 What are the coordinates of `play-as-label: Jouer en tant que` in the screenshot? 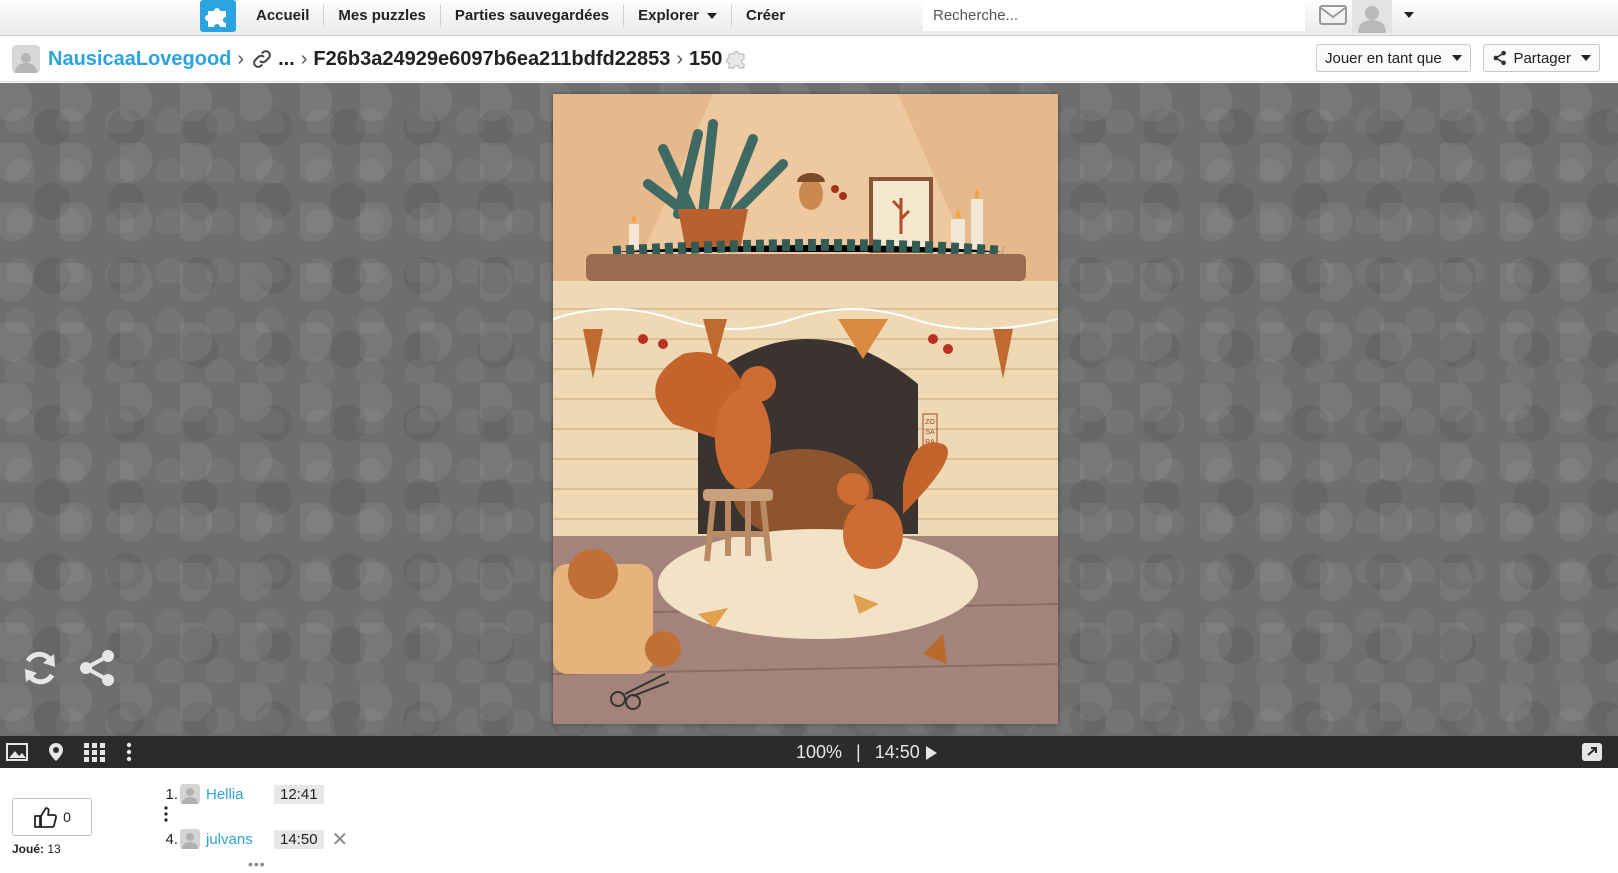 It's located at (1383, 58).